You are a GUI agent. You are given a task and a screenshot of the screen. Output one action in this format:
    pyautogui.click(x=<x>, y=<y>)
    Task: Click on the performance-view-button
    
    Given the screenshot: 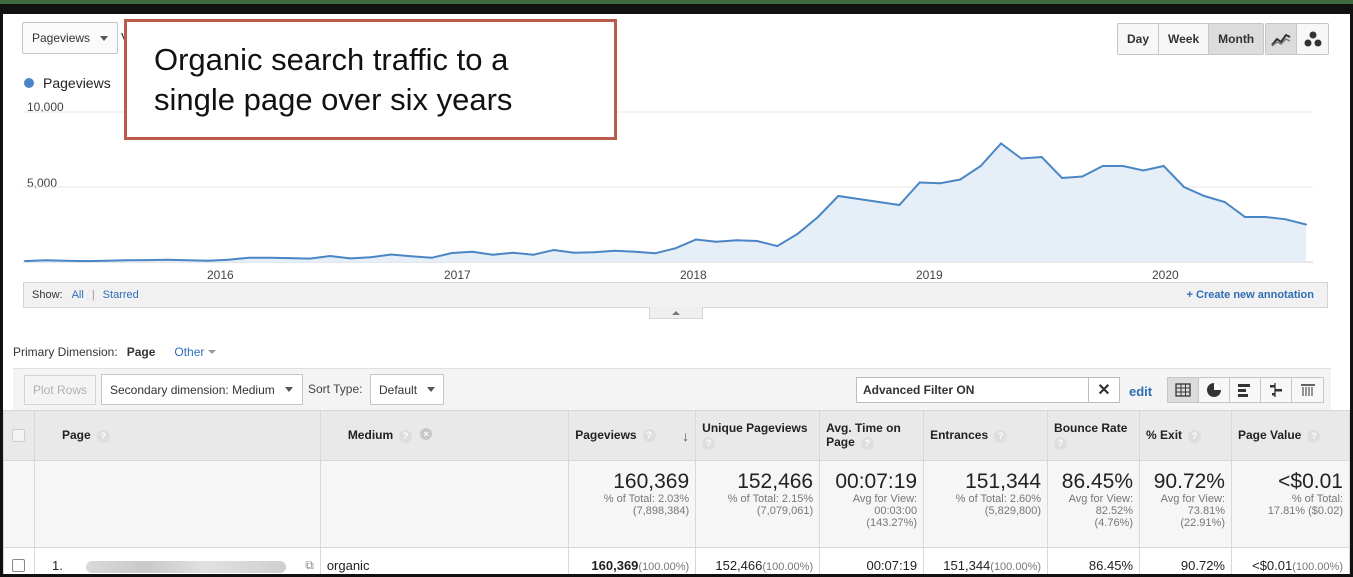 What is the action you would take?
    pyautogui.click(x=1245, y=390)
    